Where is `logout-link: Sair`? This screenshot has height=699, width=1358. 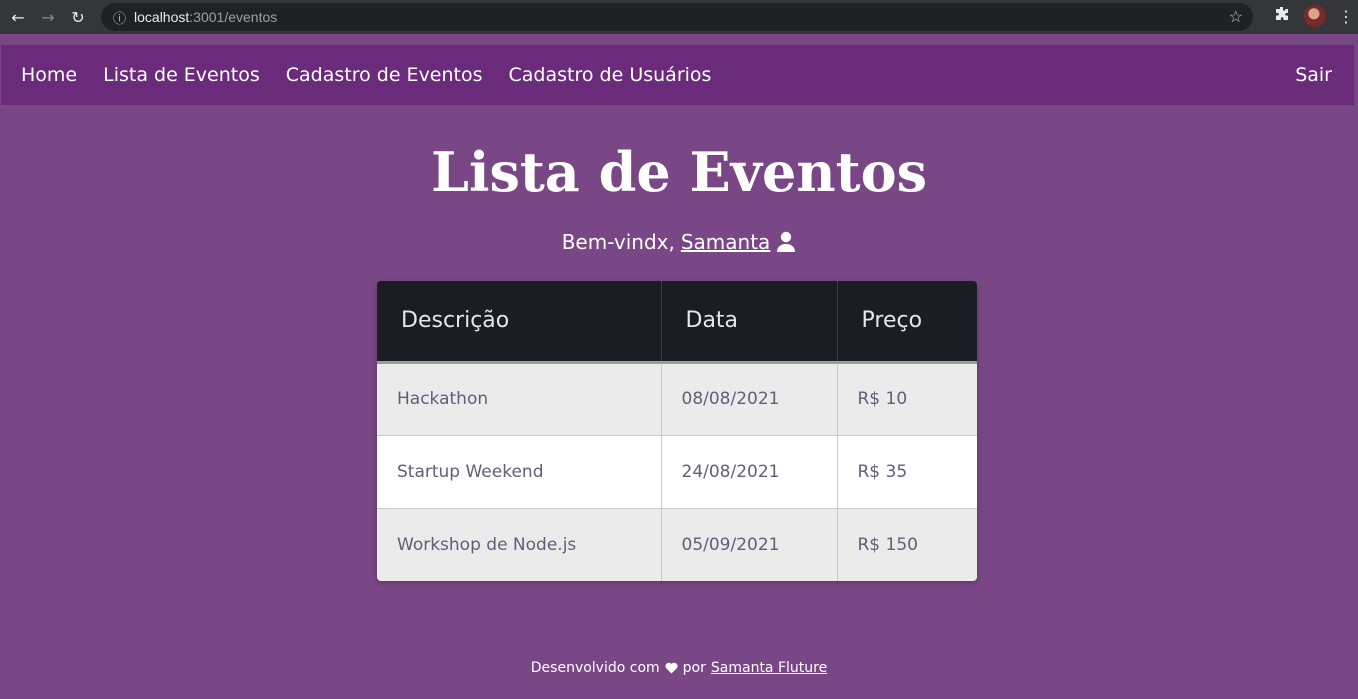
logout-link: Sair is located at coordinates (1313, 75).